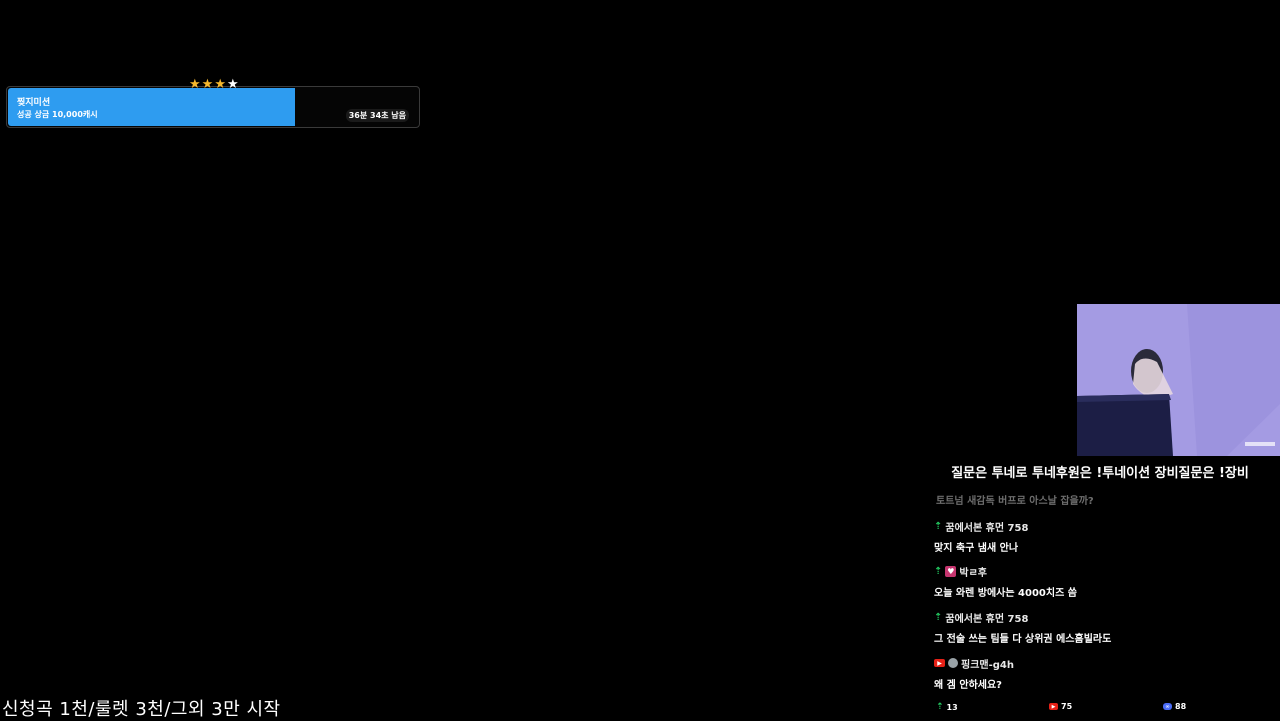  I want to click on webcam-scene, so click(1178, 380).